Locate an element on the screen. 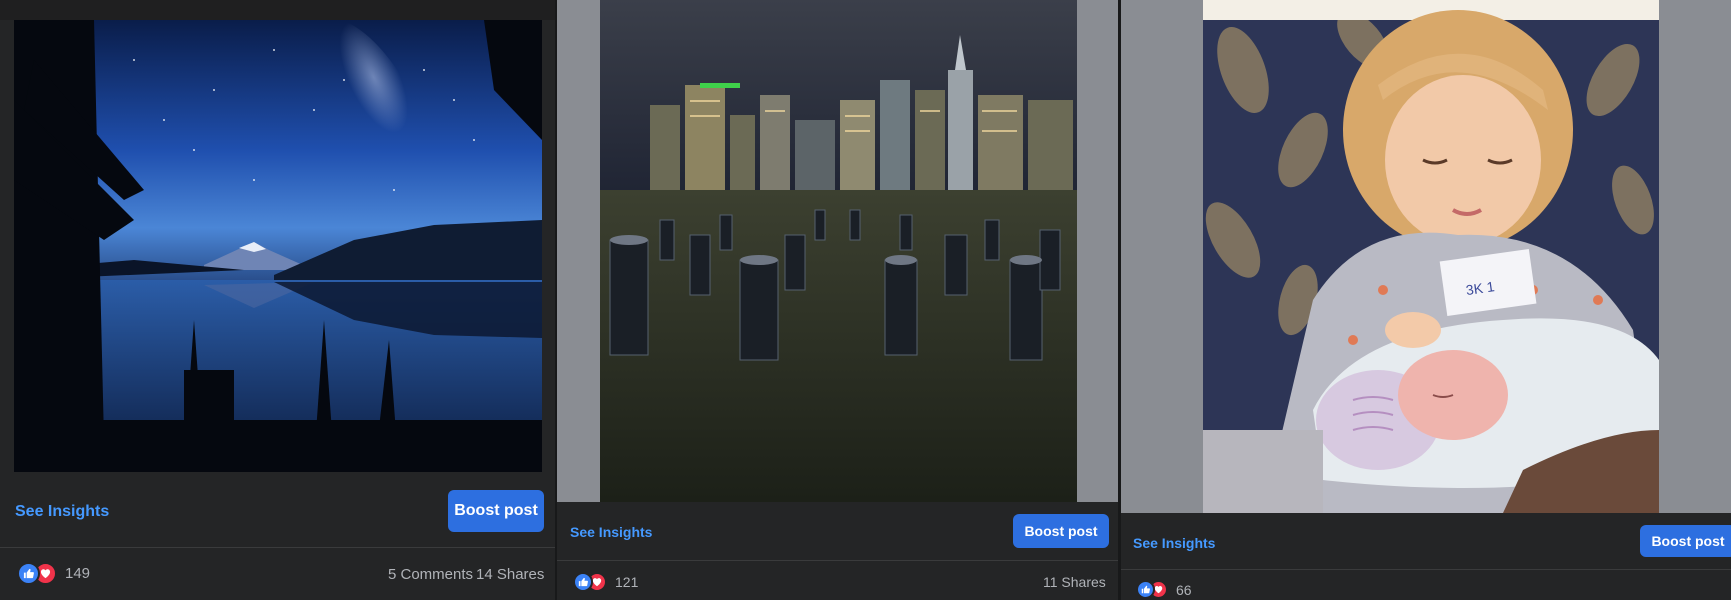 This screenshot has width=1731, height=600. reaction-count: 66 is located at coordinates (1184, 589).